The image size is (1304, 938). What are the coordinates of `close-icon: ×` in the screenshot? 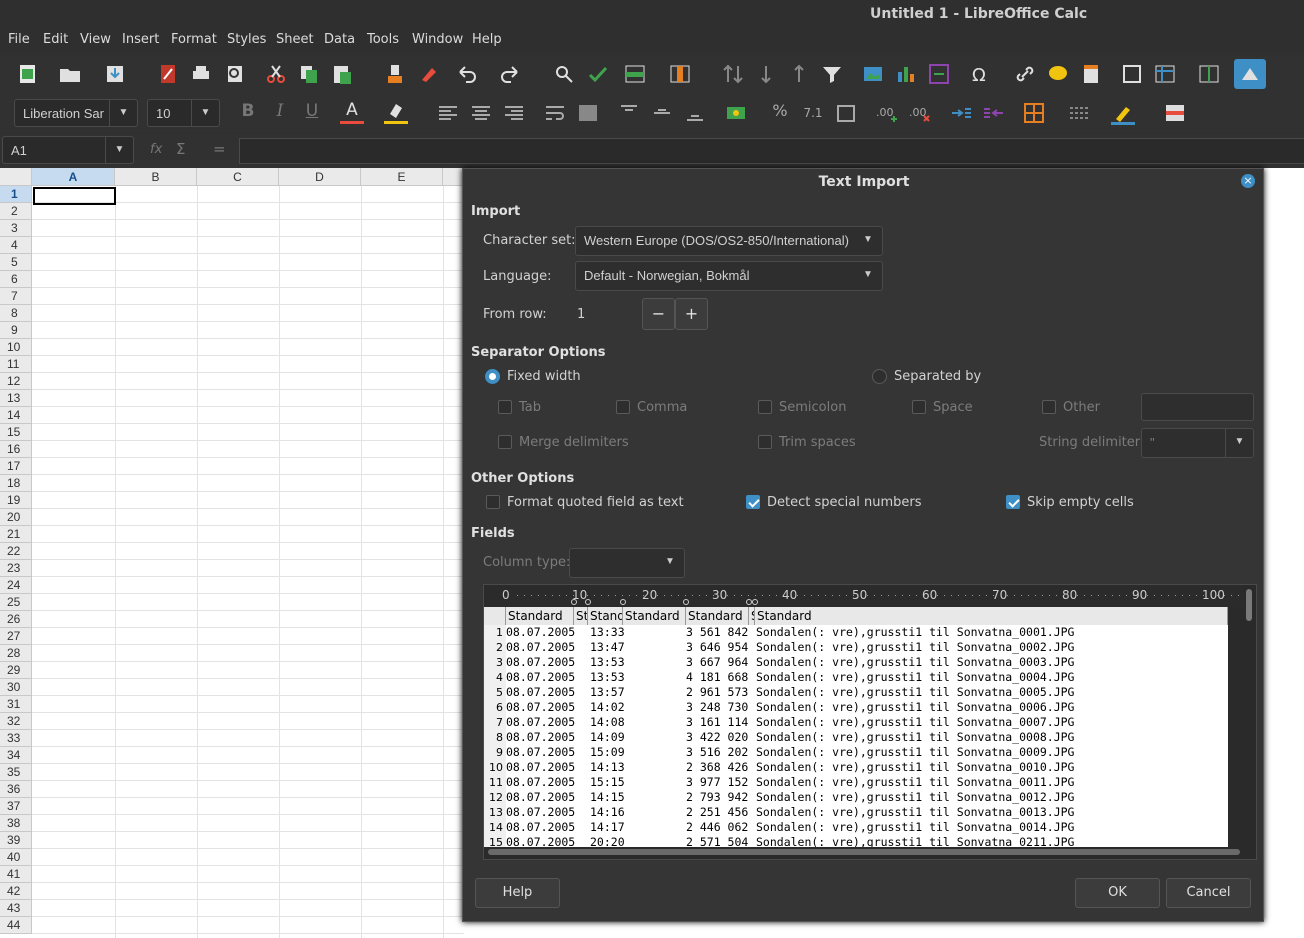 It's located at (1248, 181).